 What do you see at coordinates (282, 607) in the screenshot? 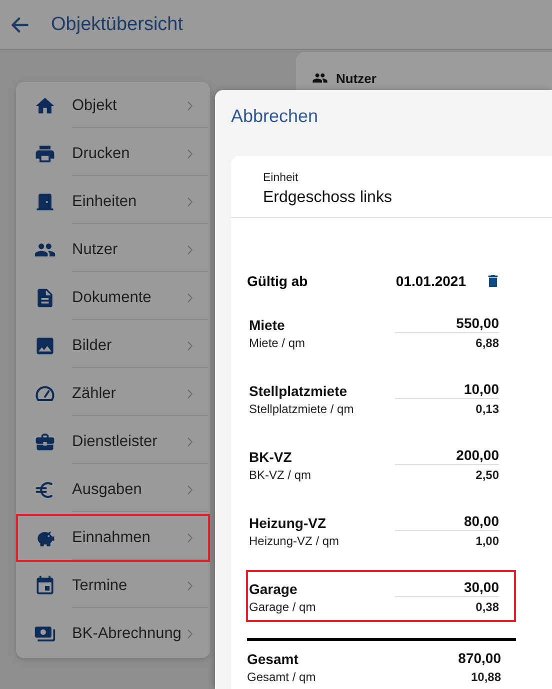
I see `per-sqm-label: Garage / qm` at bounding box center [282, 607].